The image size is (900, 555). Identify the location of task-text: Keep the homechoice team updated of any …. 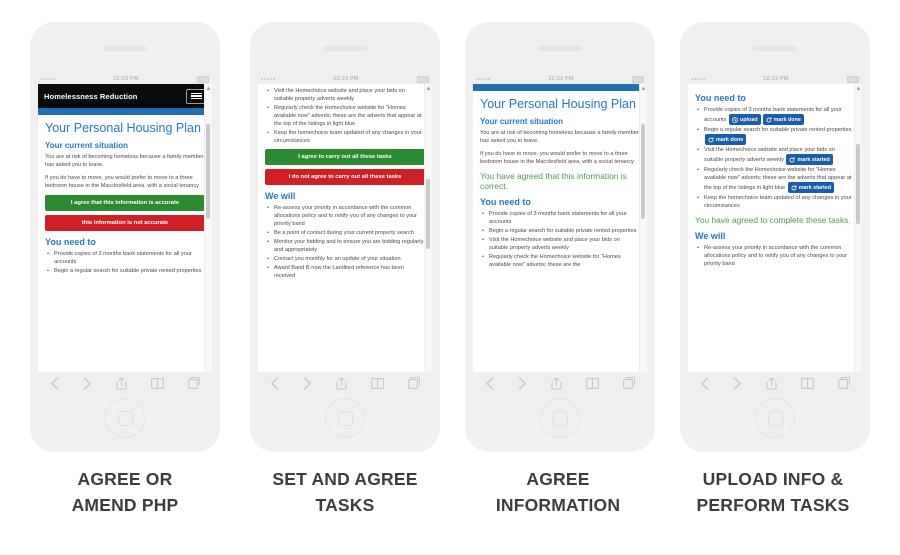
(778, 202).